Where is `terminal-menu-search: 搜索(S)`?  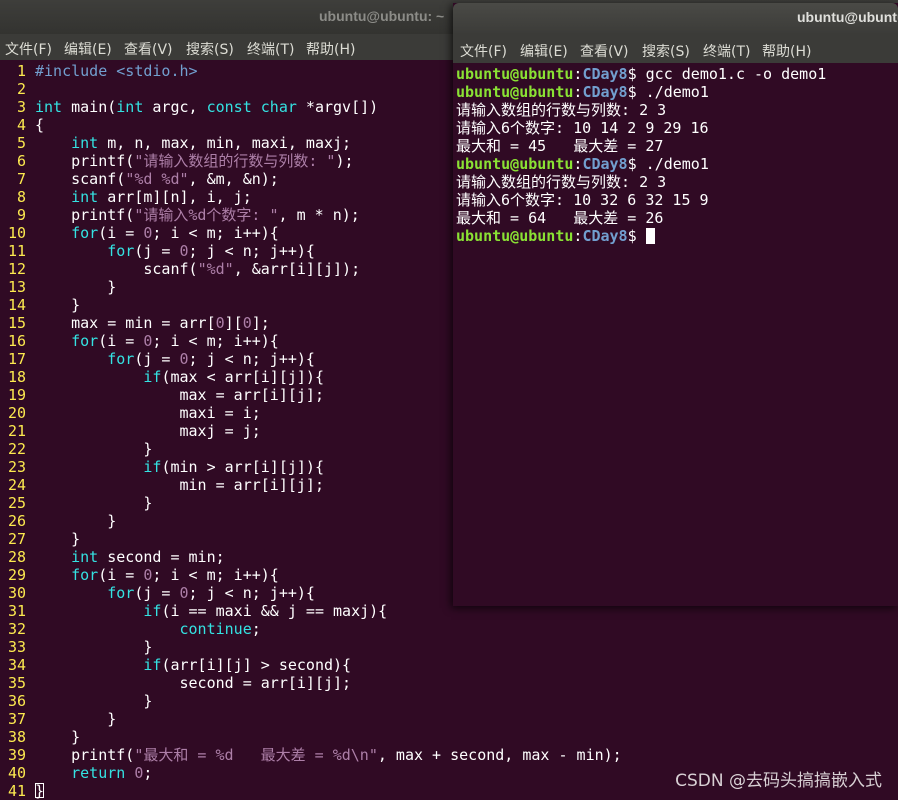
terminal-menu-search: 搜索(S) is located at coordinates (666, 51).